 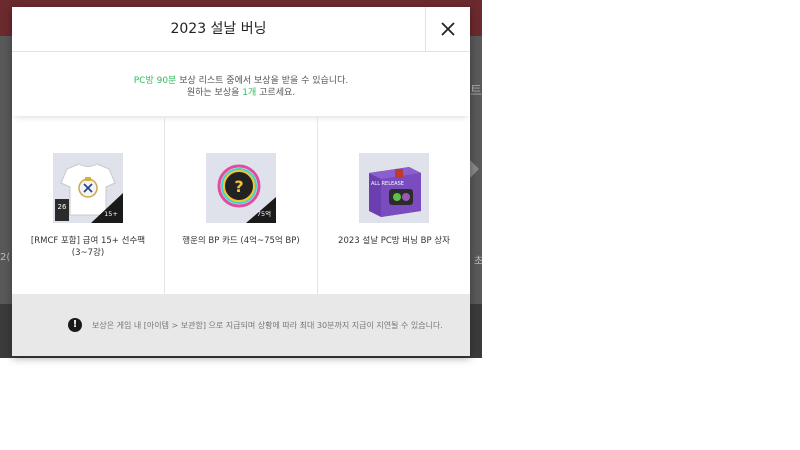 I want to click on bp-card-icon: ? 75억, so click(x=241, y=188).